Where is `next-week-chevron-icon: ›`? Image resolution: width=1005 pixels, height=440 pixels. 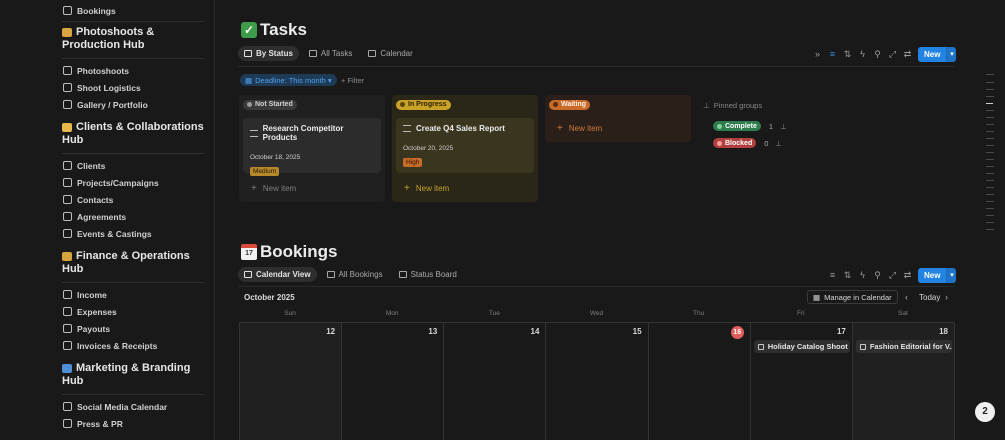
next-week-chevron-icon: › is located at coordinates (946, 297).